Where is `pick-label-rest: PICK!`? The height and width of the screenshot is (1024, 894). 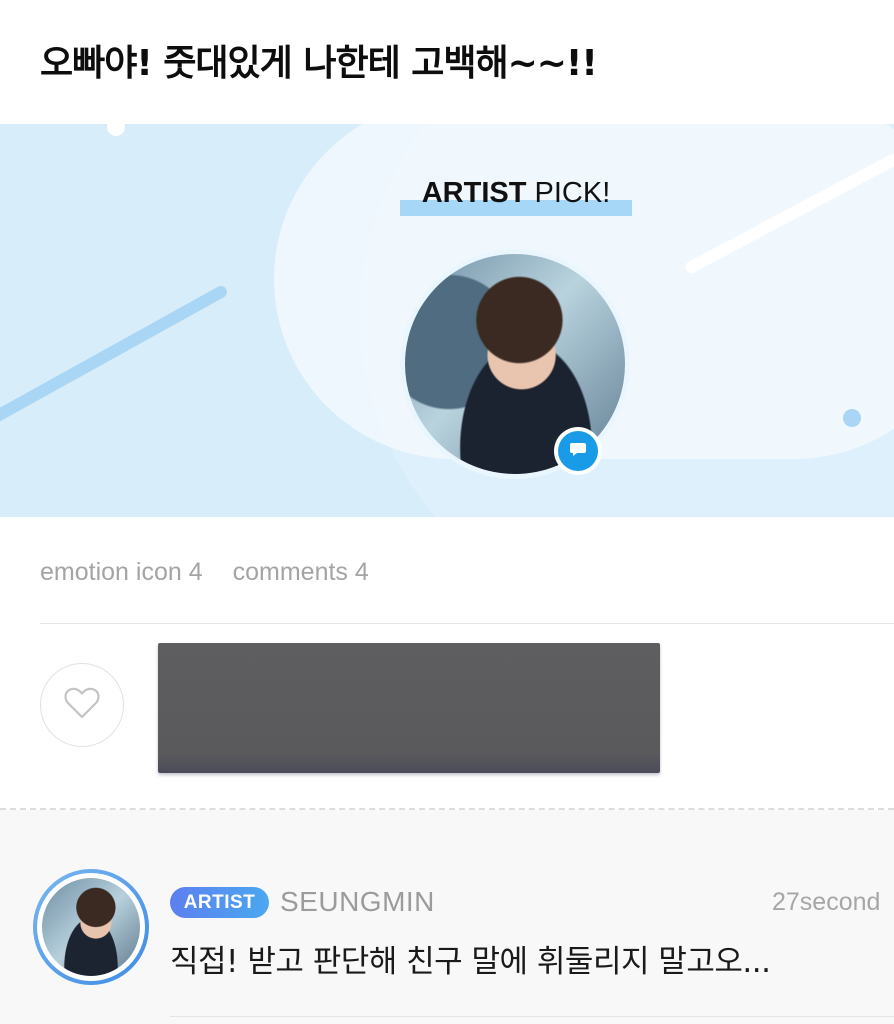 pick-label-rest: PICK! is located at coordinates (568, 193).